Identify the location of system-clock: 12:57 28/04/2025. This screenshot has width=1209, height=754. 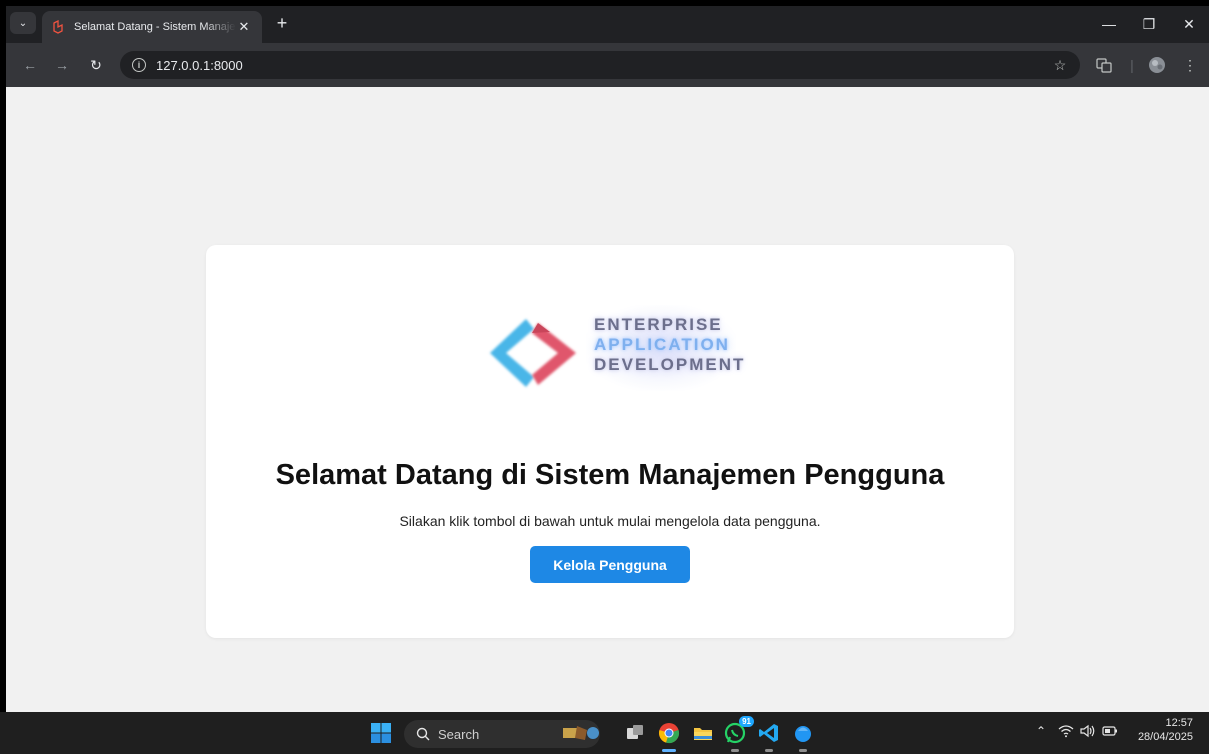
(1165, 730).